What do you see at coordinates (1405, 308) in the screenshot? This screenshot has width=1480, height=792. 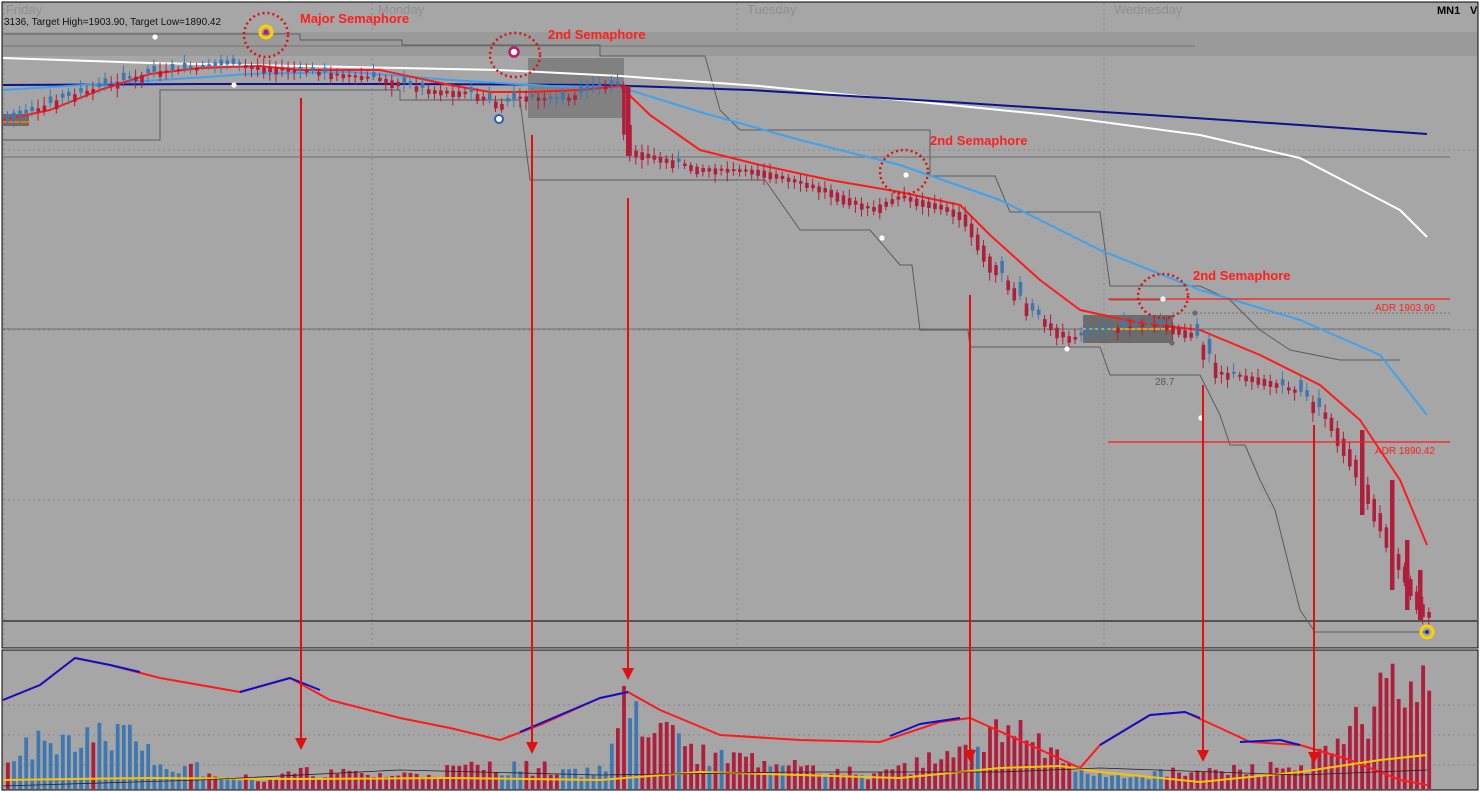 I see `adr-high-label: ADR 1903.90` at bounding box center [1405, 308].